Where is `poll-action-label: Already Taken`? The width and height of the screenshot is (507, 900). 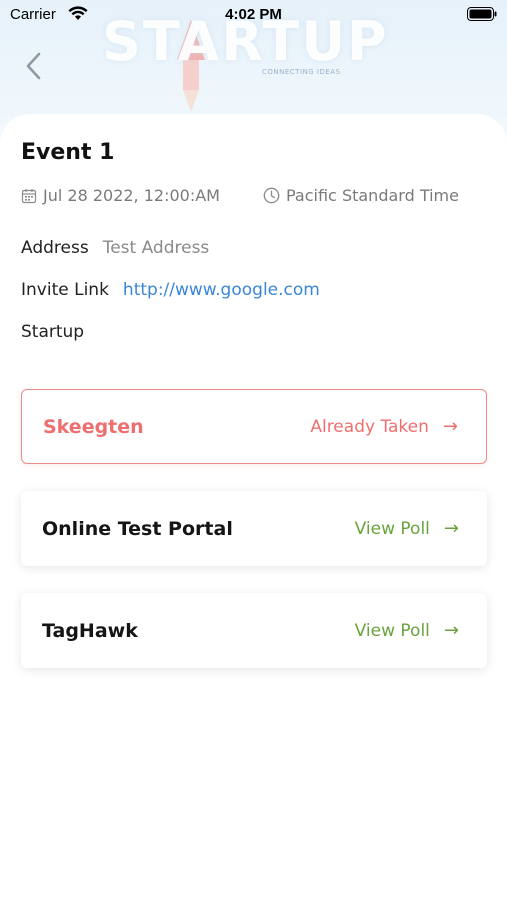
poll-action-label: Already Taken is located at coordinates (369, 426).